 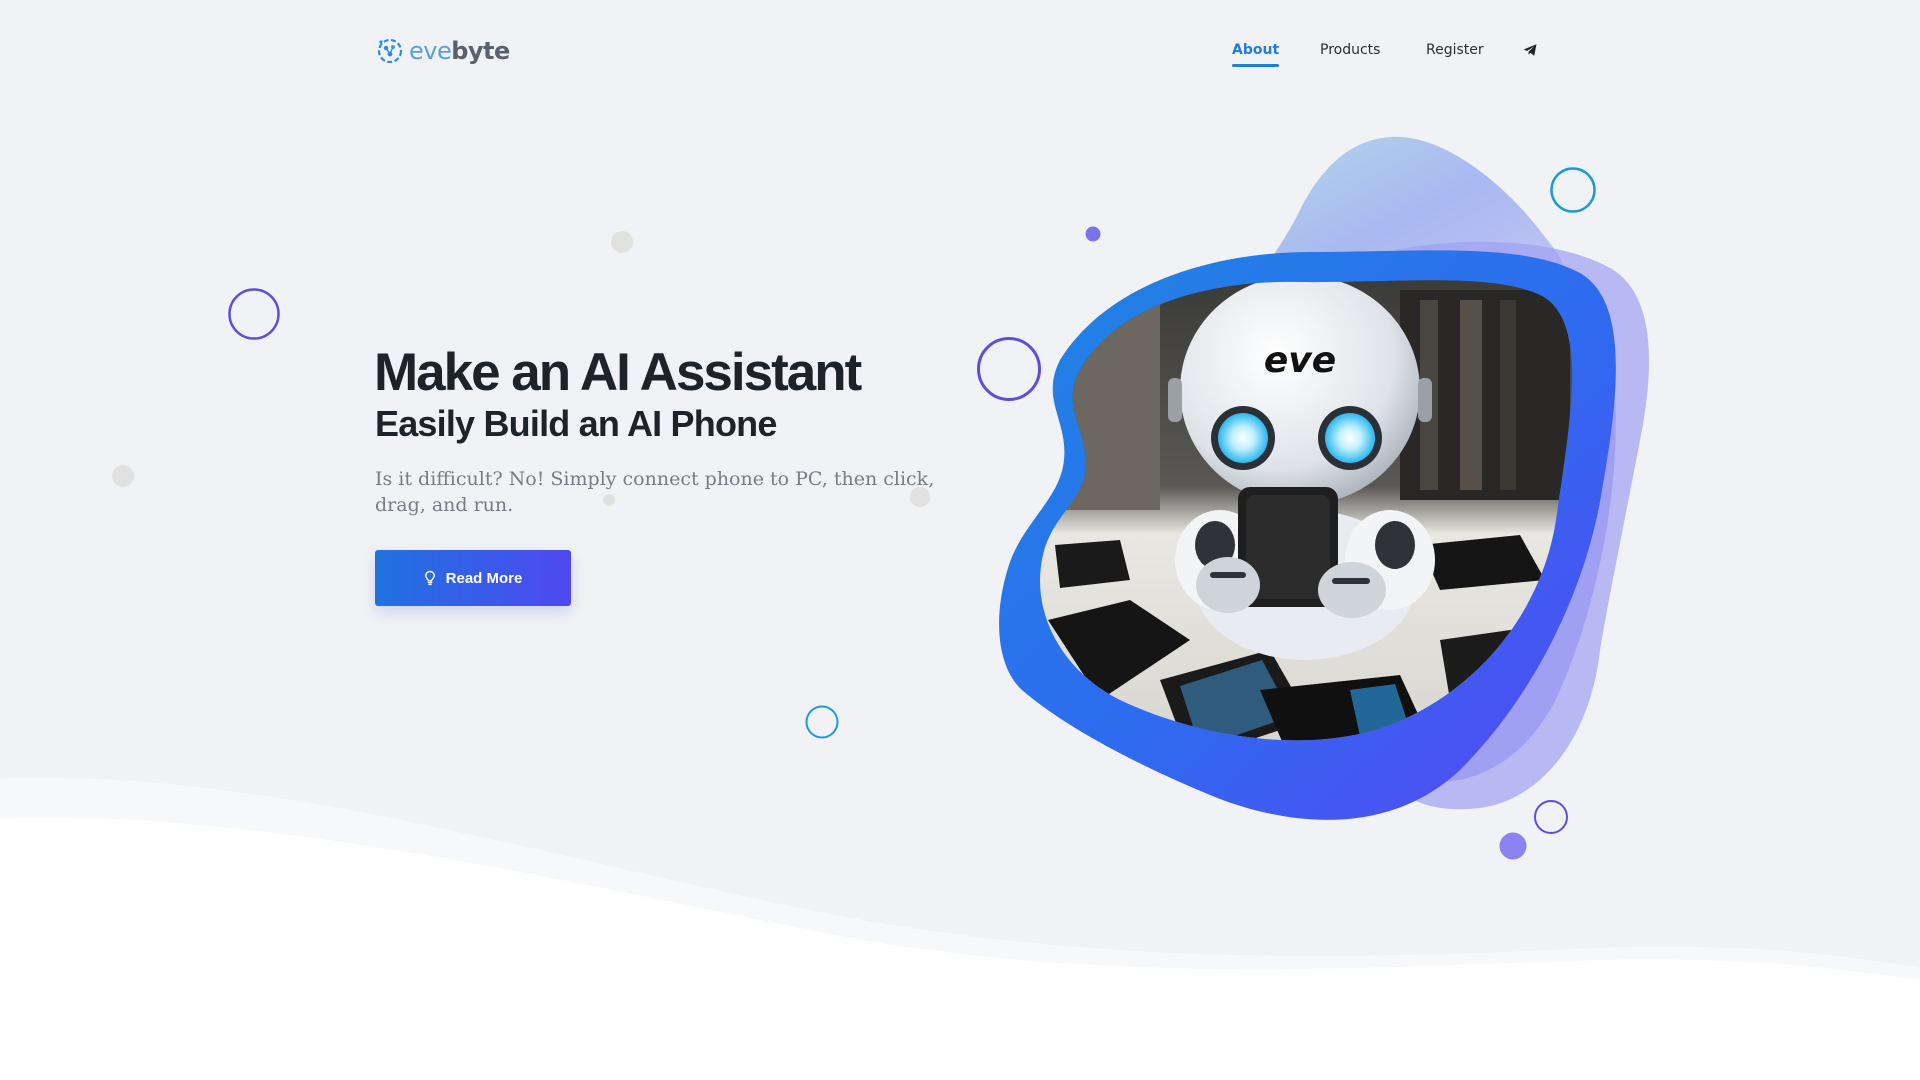 I want to click on lightbulb-icon, so click(x=429, y=578).